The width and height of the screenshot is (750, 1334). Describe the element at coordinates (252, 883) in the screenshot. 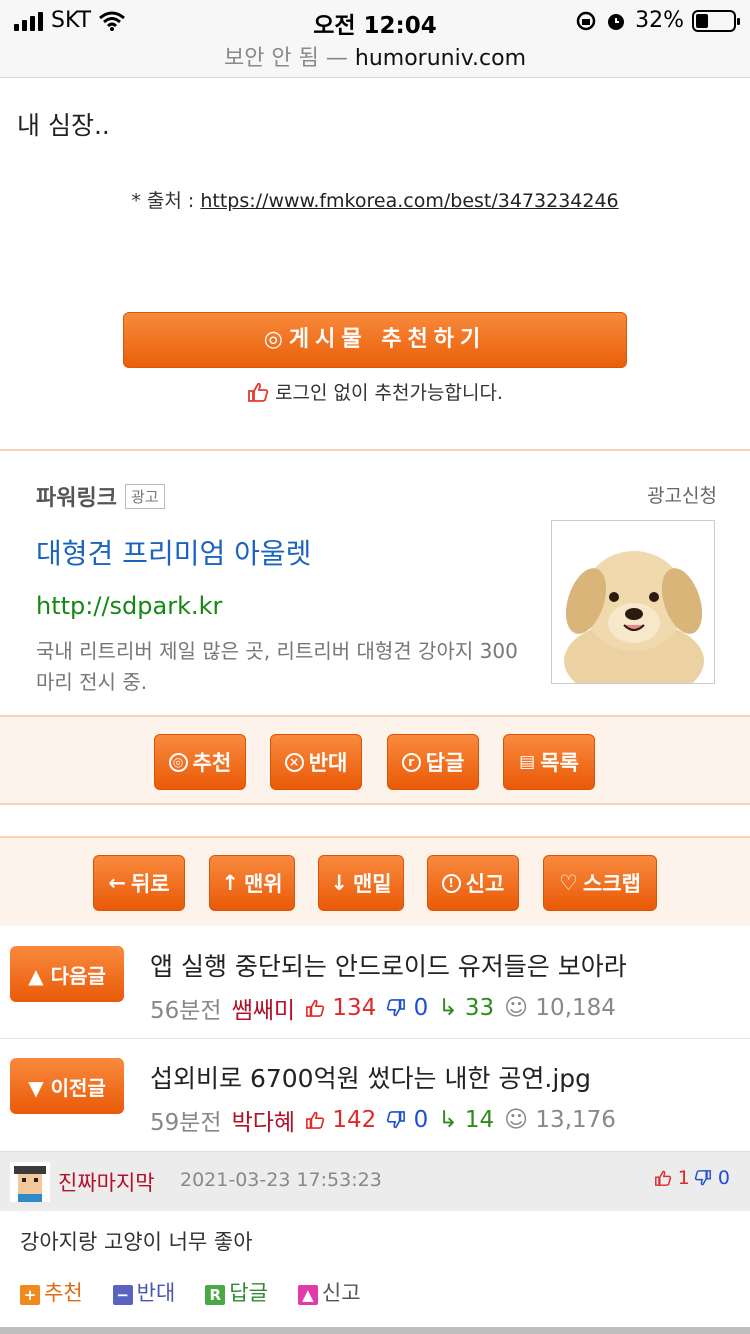

I see `top-button: ↑ 맨위` at that location.